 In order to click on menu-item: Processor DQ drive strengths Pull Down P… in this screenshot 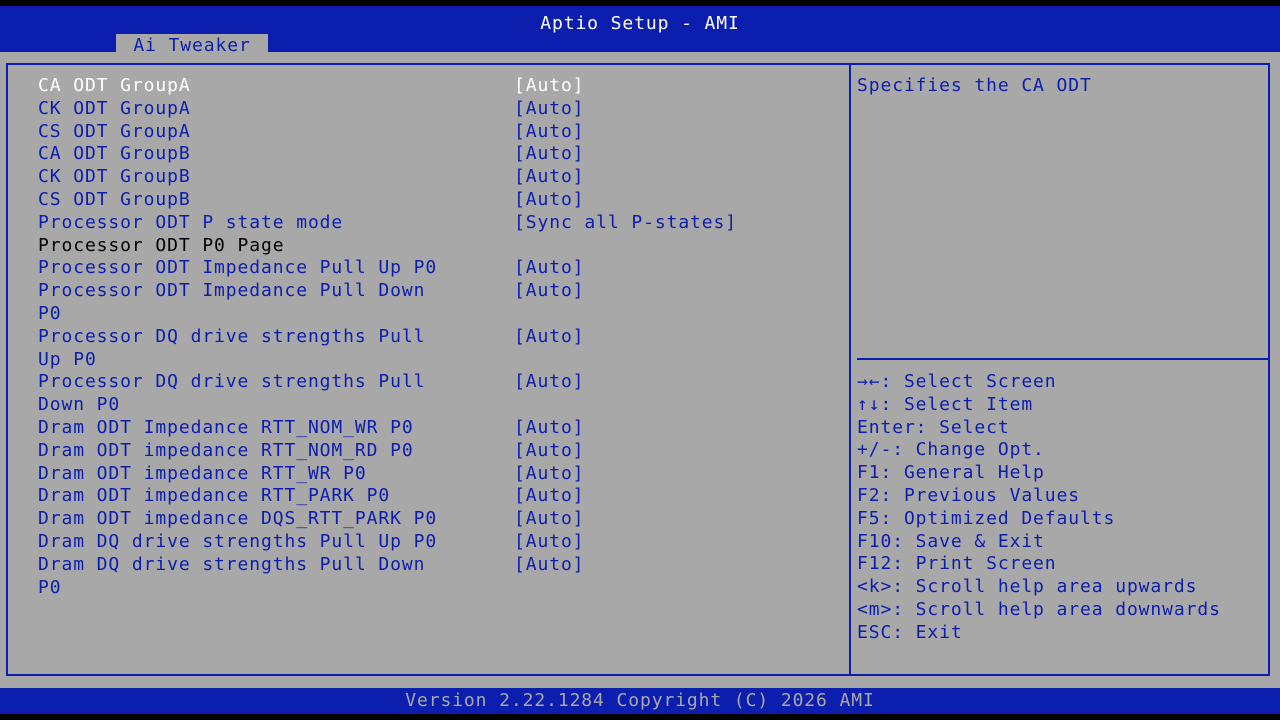, I will do `click(438, 394)`.